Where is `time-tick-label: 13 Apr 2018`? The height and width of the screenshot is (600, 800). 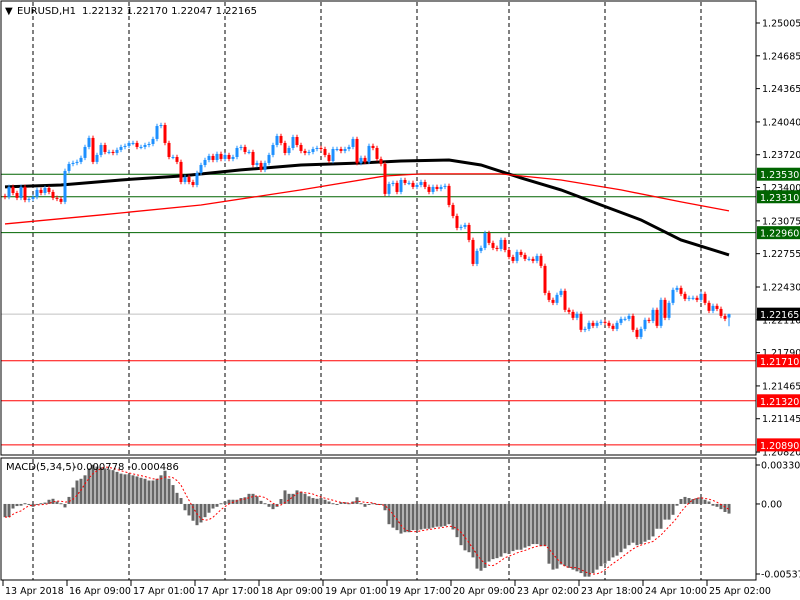 time-tick-label: 13 Apr 2018 is located at coordinates (34, 591).